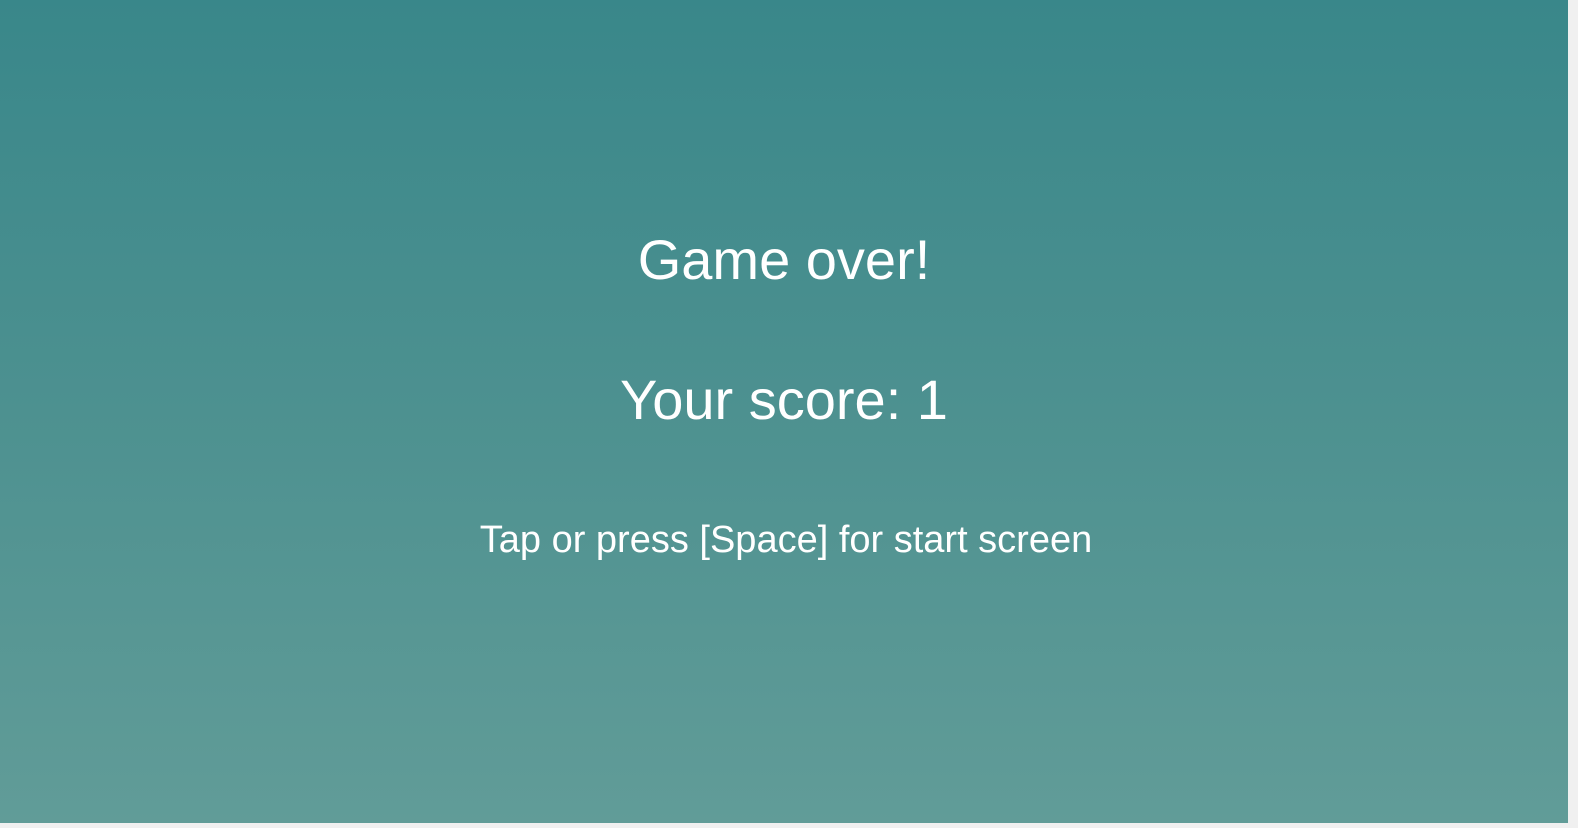  What do you see at coordinates (786, 540) in the screenshot?
I see `restart-hint: Tap or press [Space] for start screen` at bounding box center [786, 540].